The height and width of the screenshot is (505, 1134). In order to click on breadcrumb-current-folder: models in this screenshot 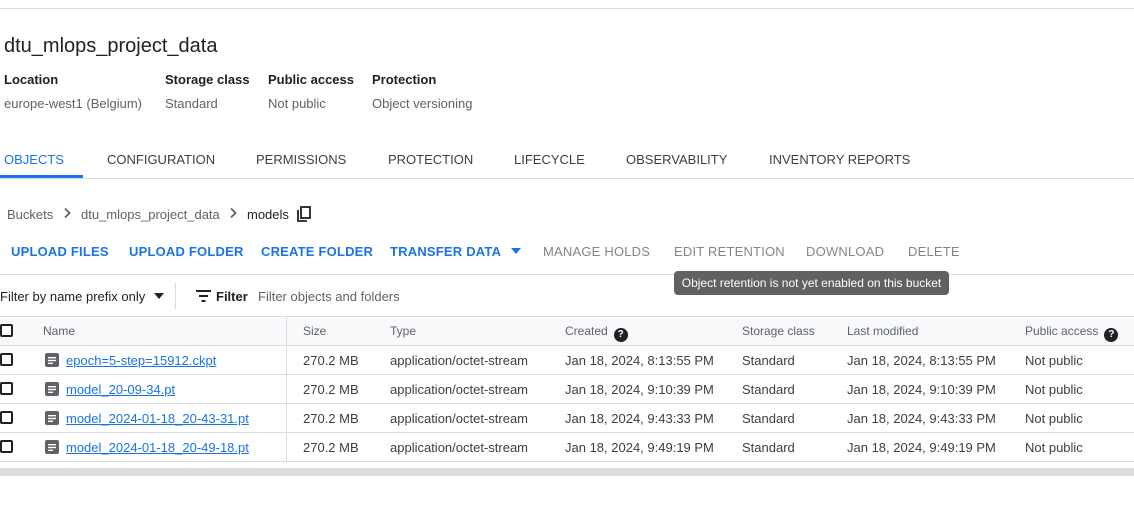, I will do `click(268, 214)`.